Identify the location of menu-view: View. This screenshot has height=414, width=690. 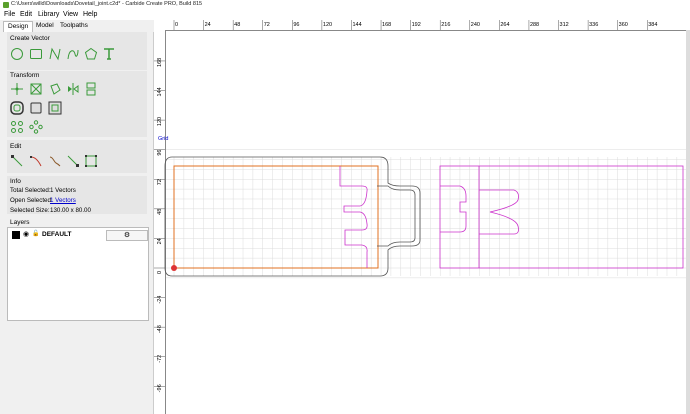
(70, 14).